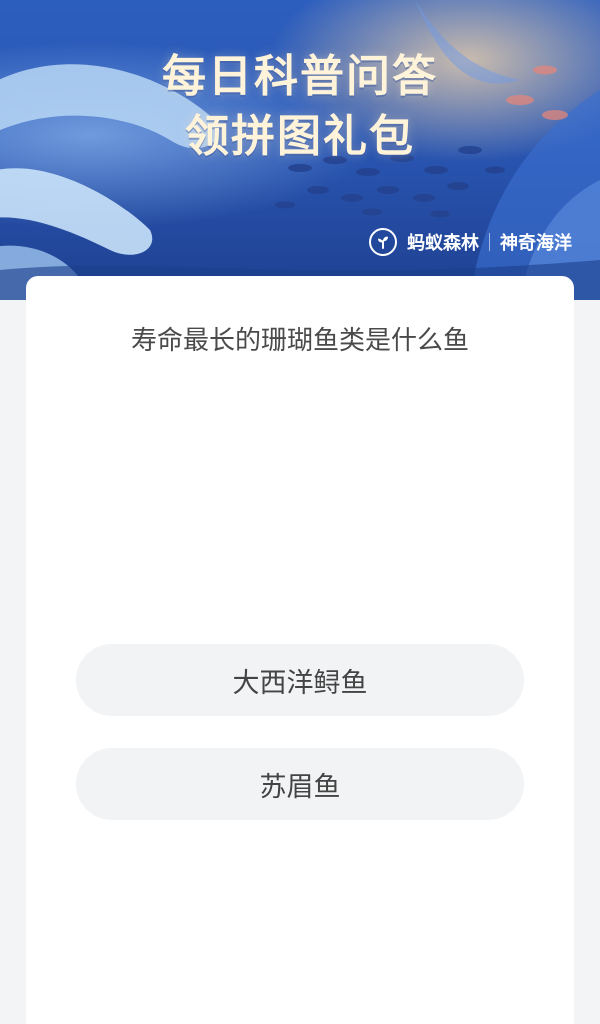 The image size is (600, 1024). I want to click on brand-divider, so click(489, 242).